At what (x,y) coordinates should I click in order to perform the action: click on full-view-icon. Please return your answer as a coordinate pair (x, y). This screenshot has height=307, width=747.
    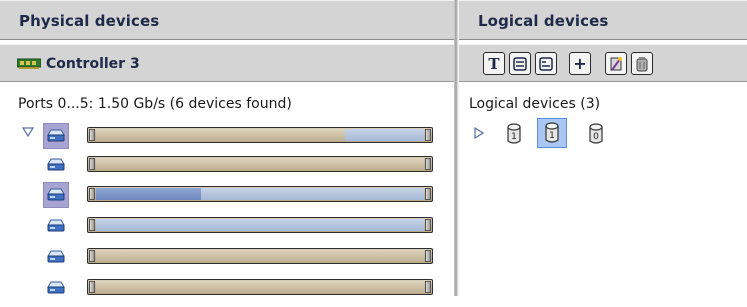
    Looking at the image, I should click on (520, 63).